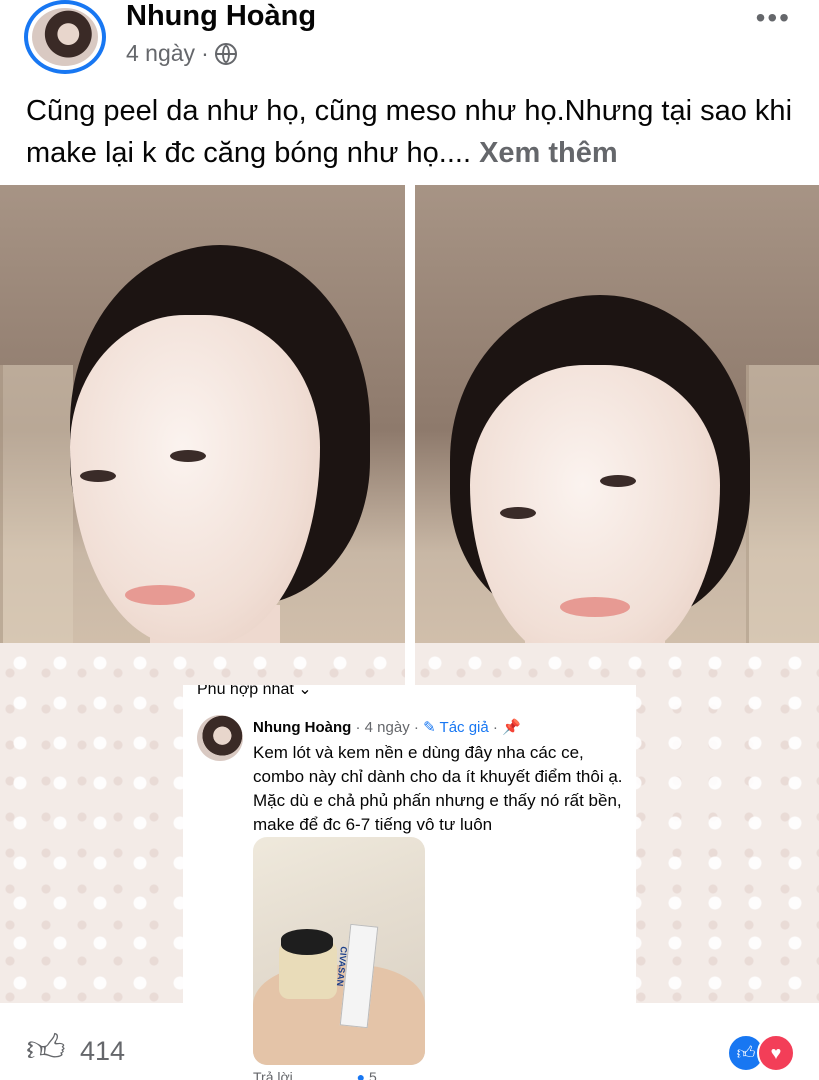  I want to click on pin-icon: 📌, so click(511, 727).